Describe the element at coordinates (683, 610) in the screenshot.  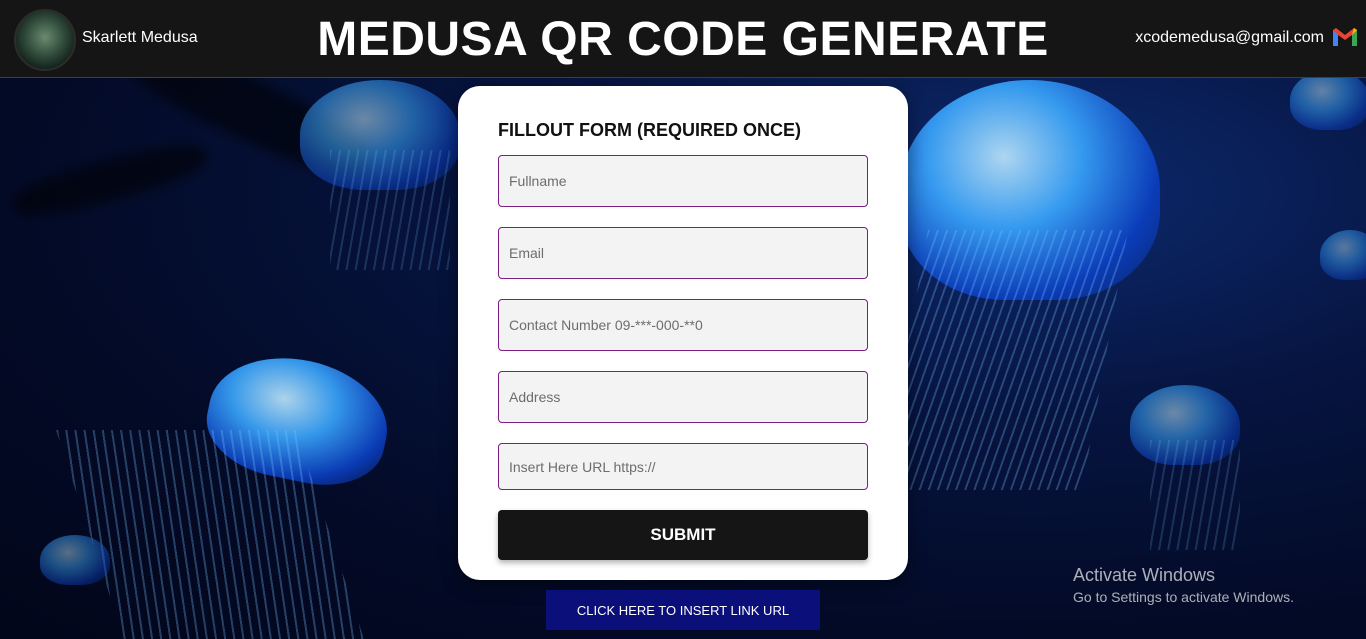
I see `insert-link-url-button: CLICK HERE TO INSERT LINK URL` at that location.